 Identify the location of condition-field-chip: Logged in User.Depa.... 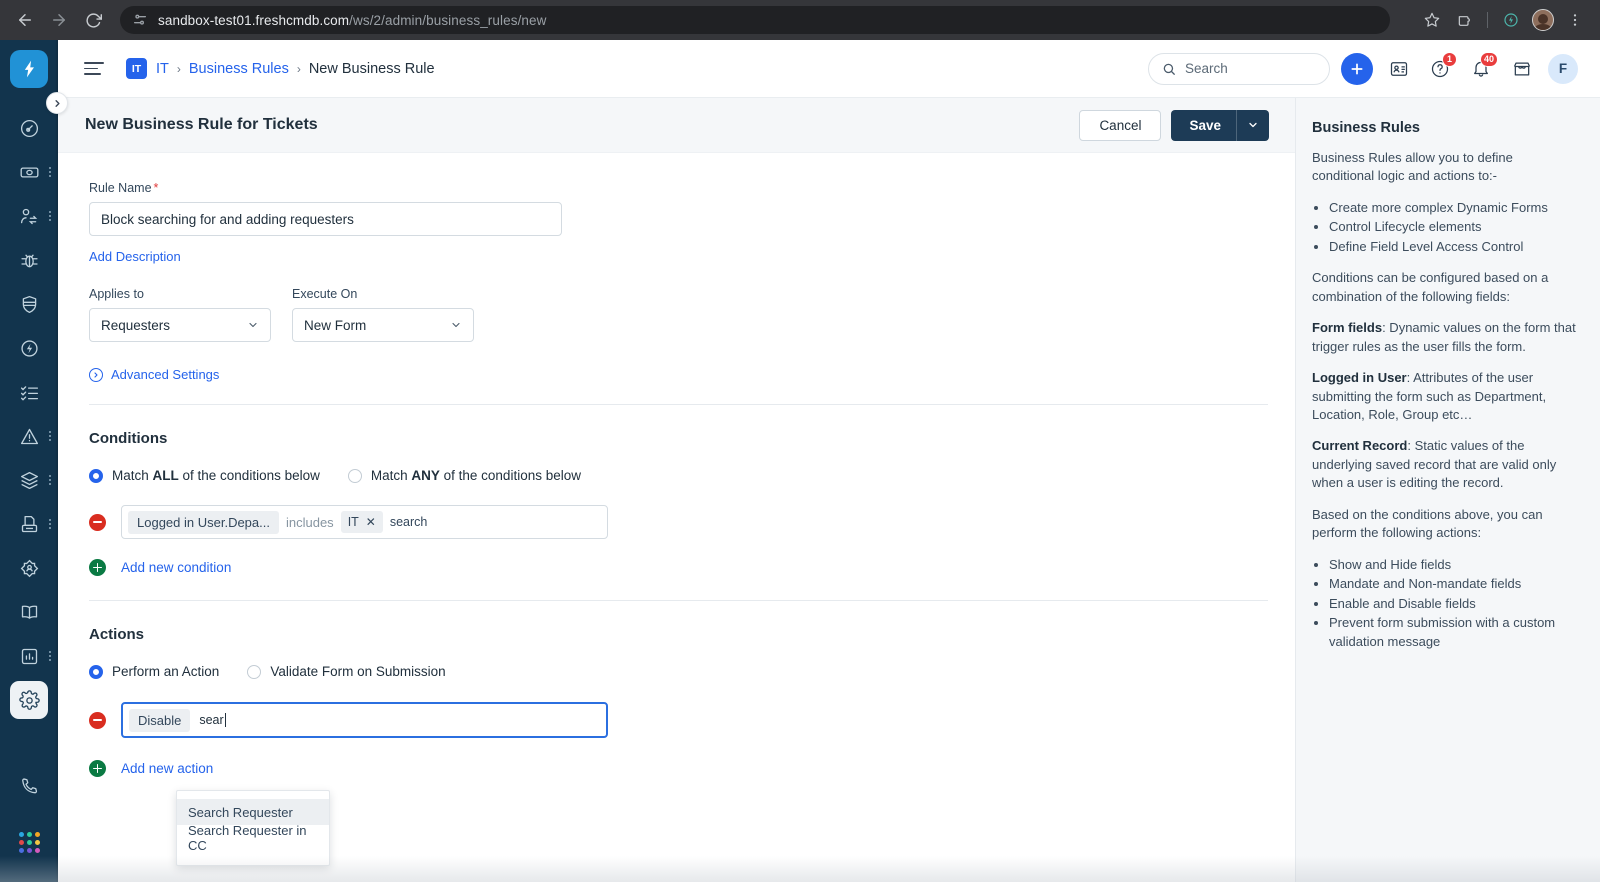
(203, 522).